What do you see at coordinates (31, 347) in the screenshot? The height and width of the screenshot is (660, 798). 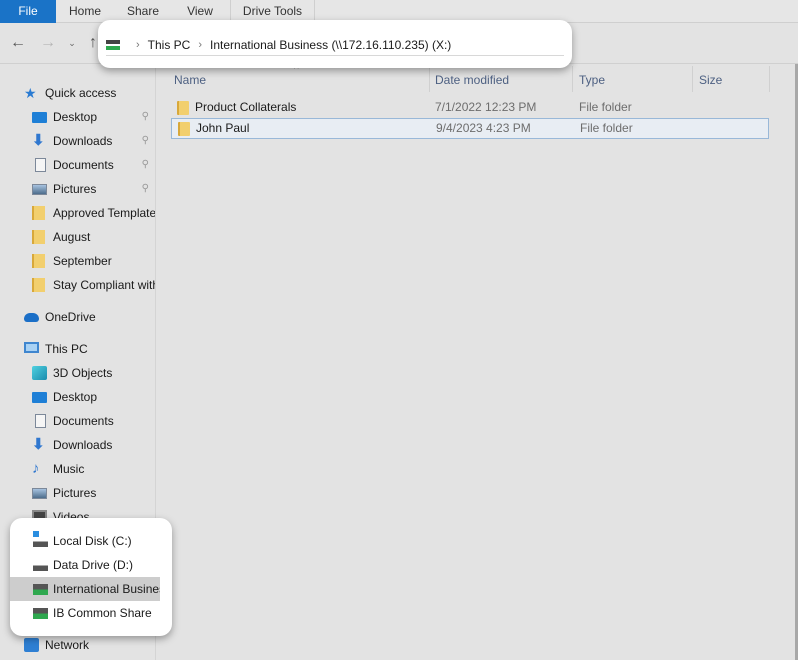 I see `computer-icon` at bounding box center [31, 347].